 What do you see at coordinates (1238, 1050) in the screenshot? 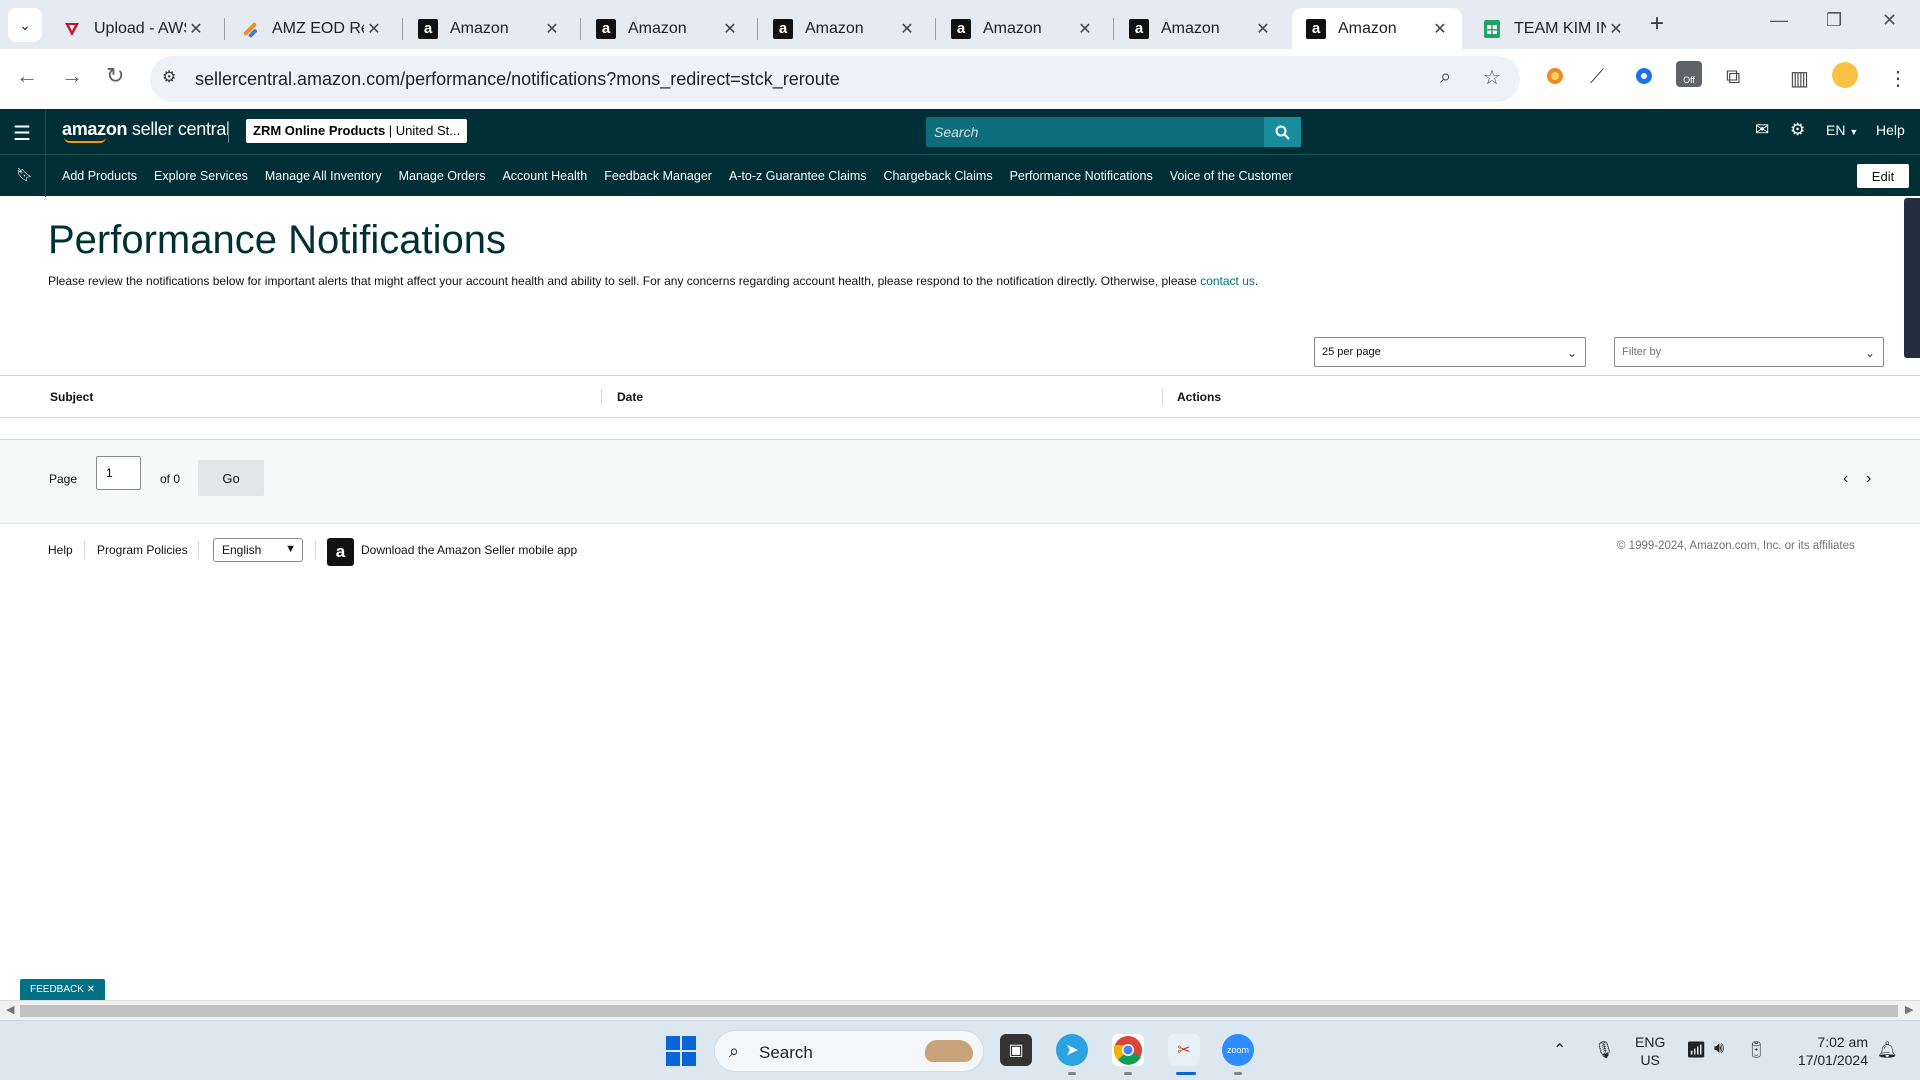
I see `zoom-app-icon: zoom` at bounding box center [1238, 1050].